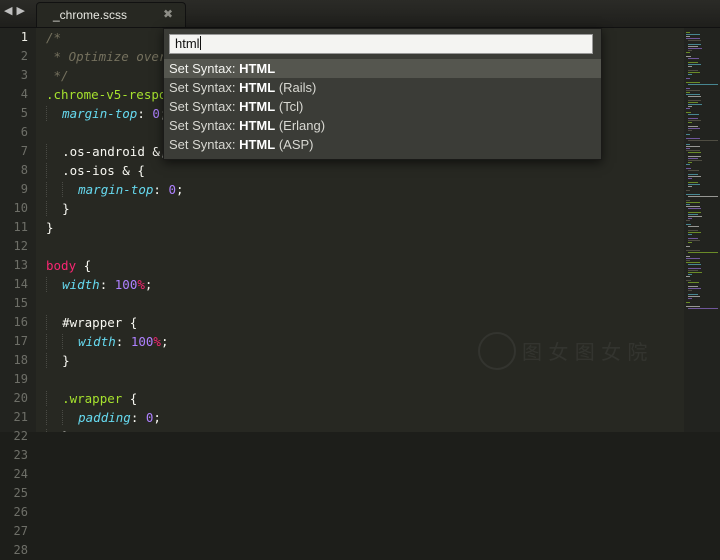 This screenshot has height=560, width=720. Describe the element at coordinates (20, 208) in the screenshot. I see `line-number: 10` at that location.